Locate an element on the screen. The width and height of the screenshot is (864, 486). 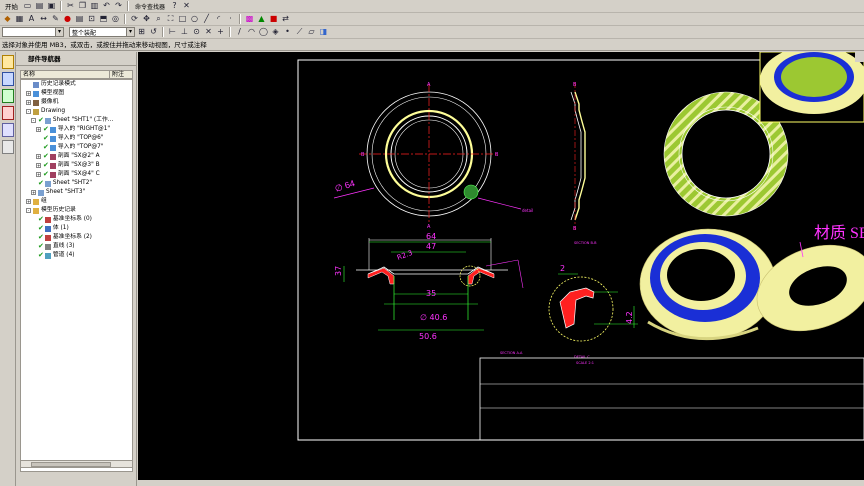
scroll-thumb is located at coordinates (71, 464).